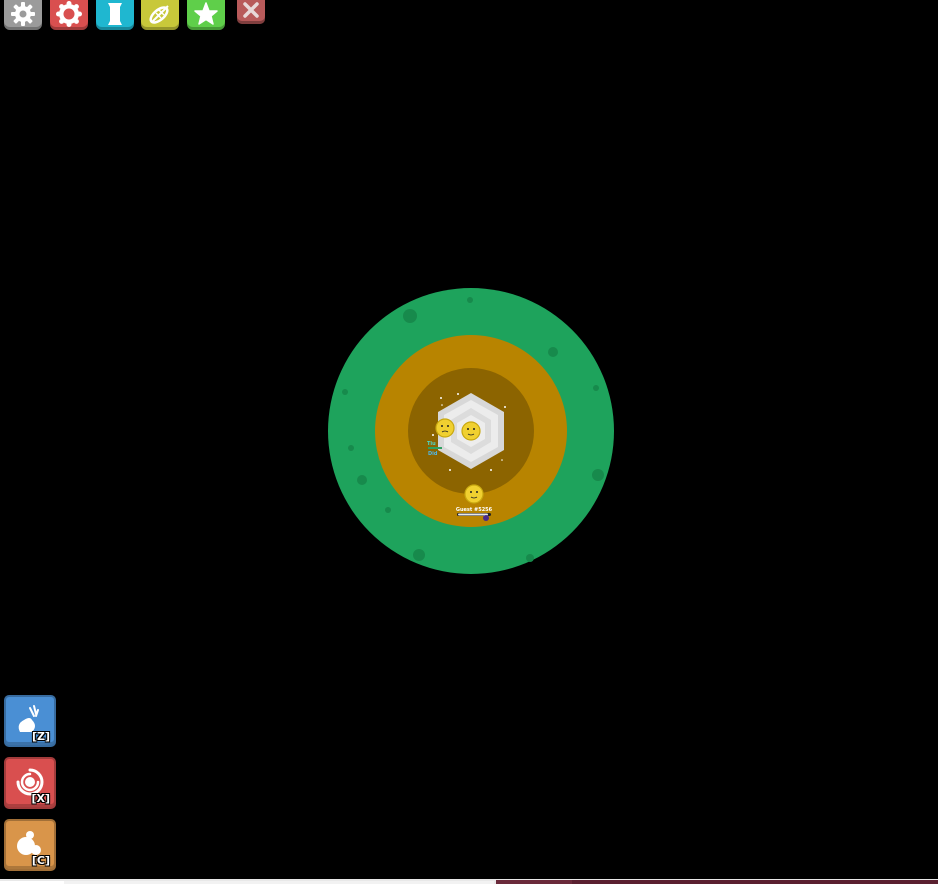 This screenshot has width=938, height=884. What do you see at coordinates (30, 721) in the screenshot?
I see `loadout-swap-button: [Z]` at bounding box center [30, 721].